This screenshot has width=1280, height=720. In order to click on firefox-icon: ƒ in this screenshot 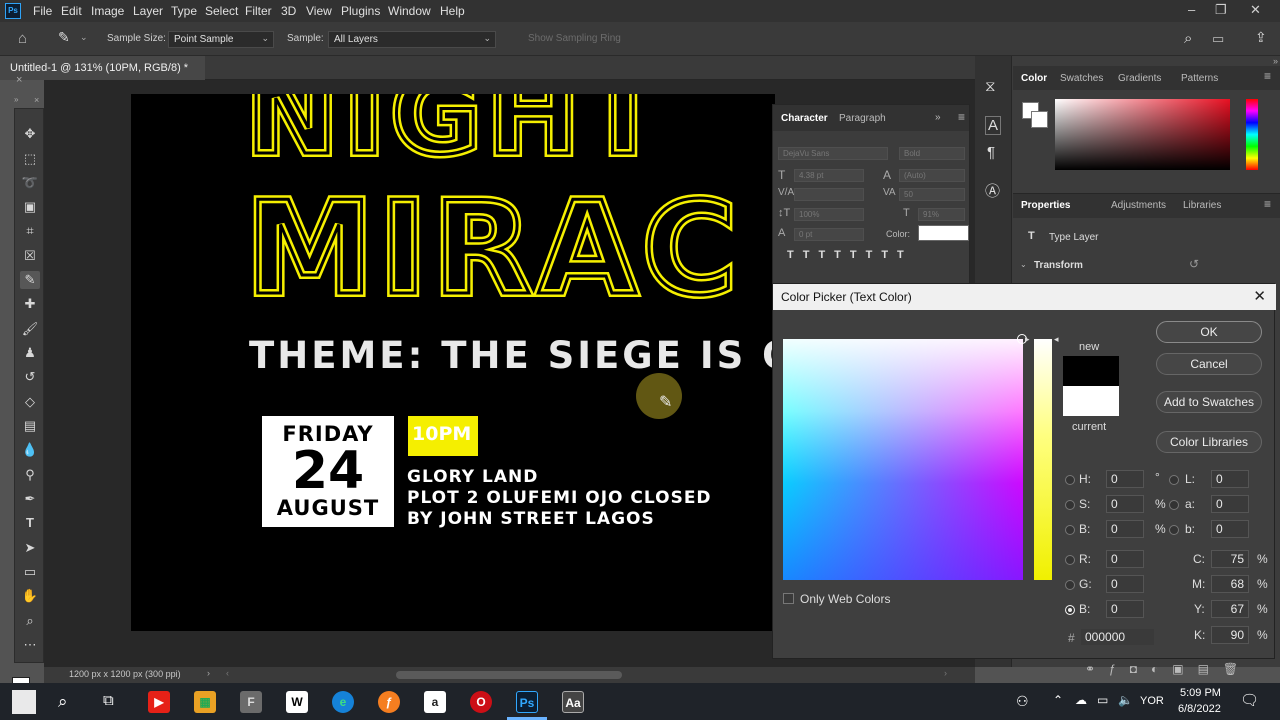, I will do `click(389, 702)`.